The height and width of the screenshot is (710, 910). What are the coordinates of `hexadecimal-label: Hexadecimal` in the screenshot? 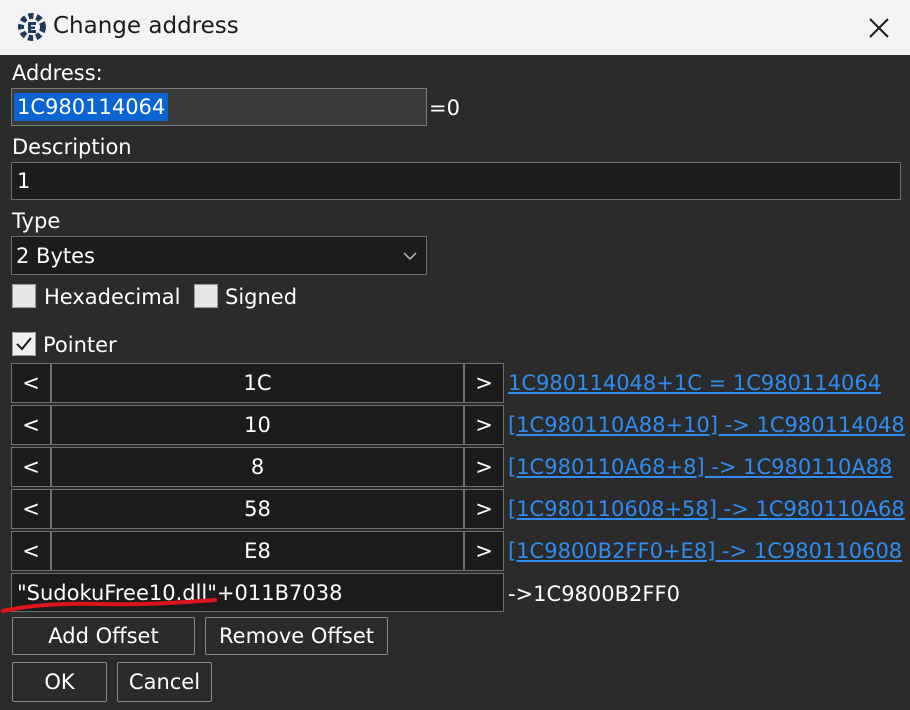 It's located at (112, 297).